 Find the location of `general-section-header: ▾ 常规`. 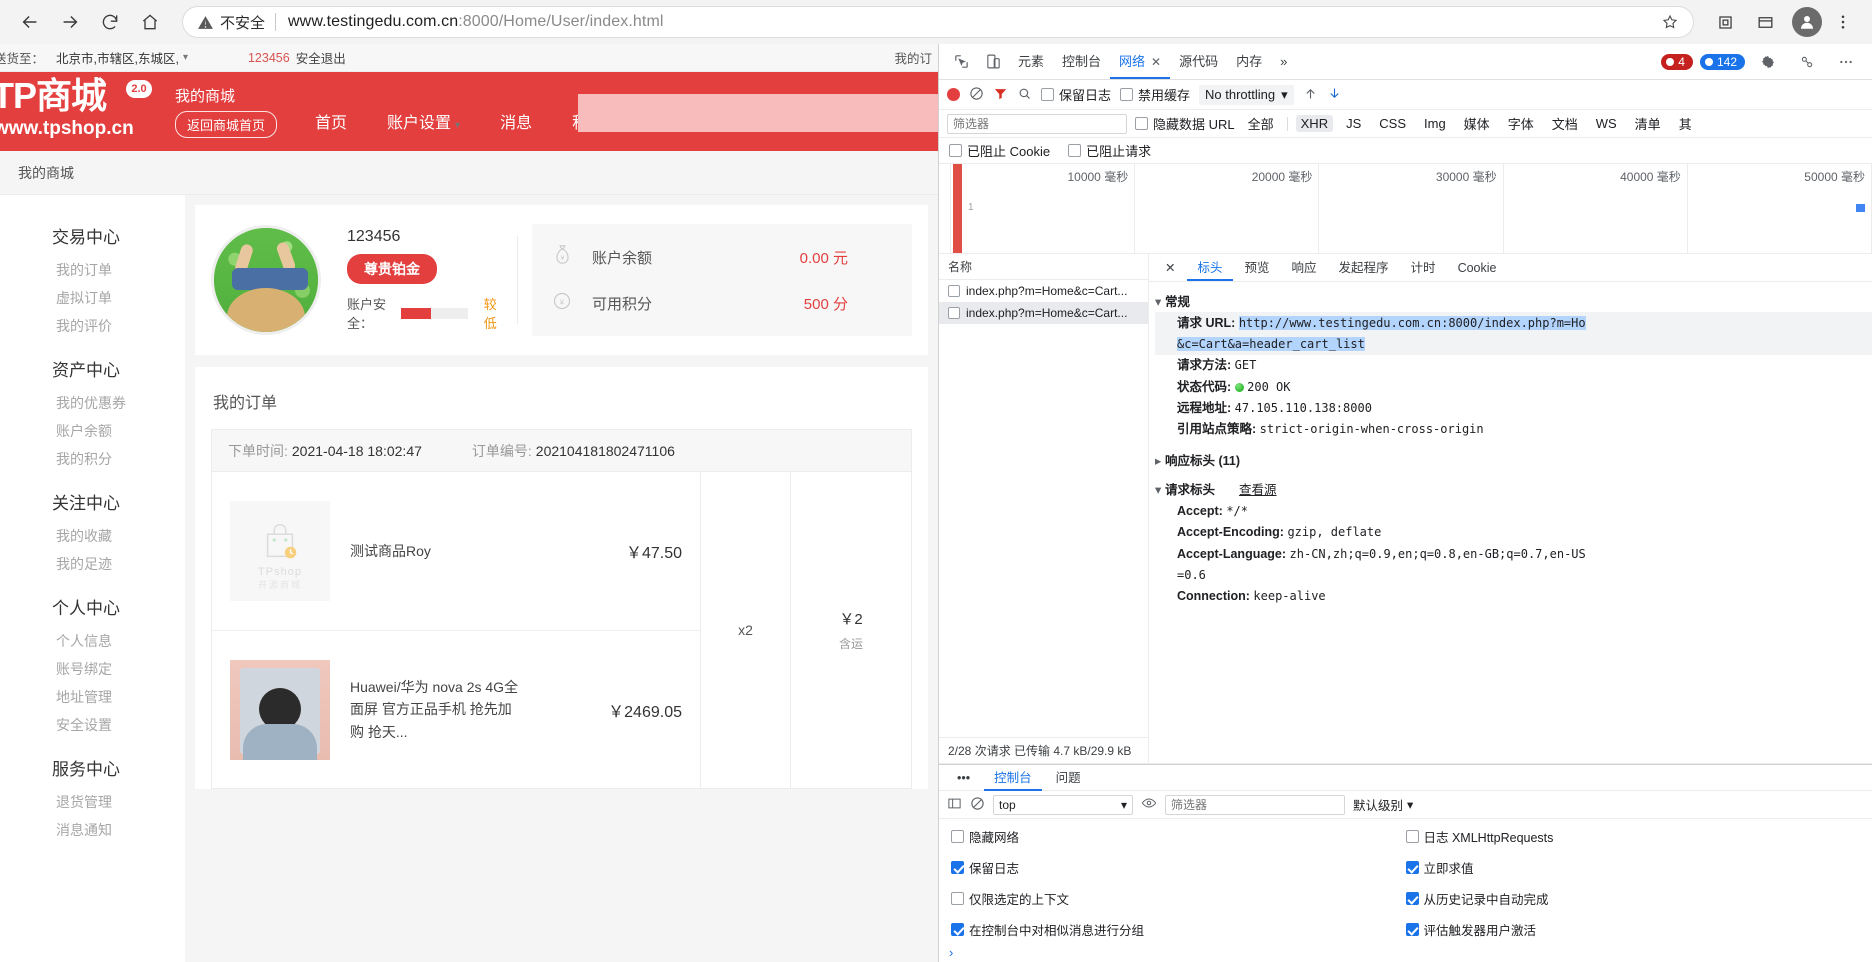

general-section-header: ▾ 常规 is located at coordinates (1513, 300).